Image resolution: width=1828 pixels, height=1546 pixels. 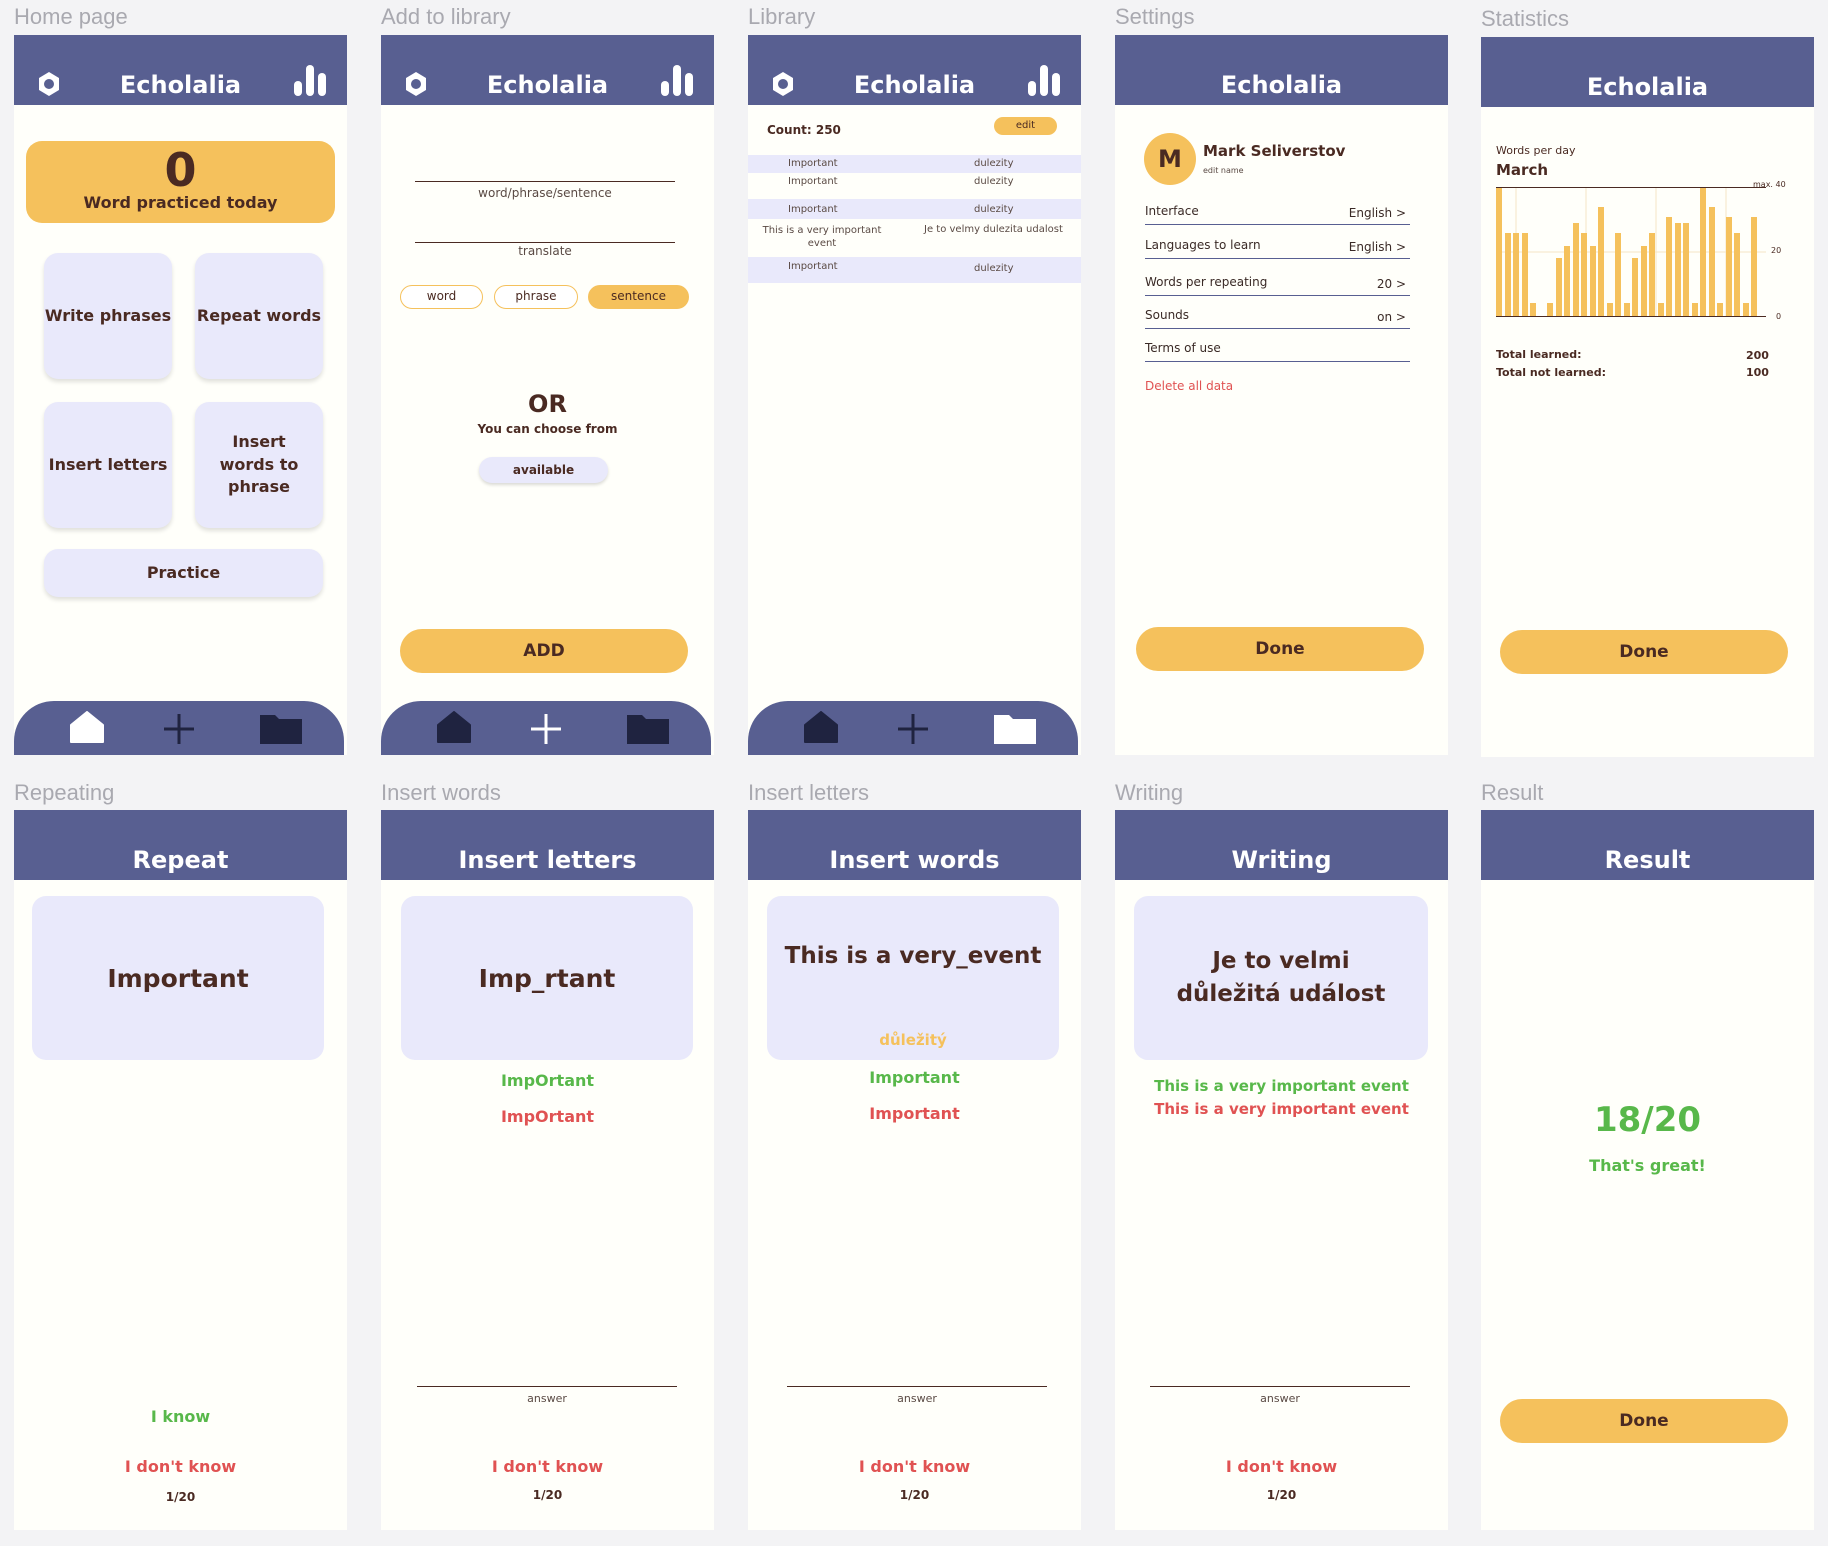 I want to click on screen-header: Writing, so click(x=1281, y=845).